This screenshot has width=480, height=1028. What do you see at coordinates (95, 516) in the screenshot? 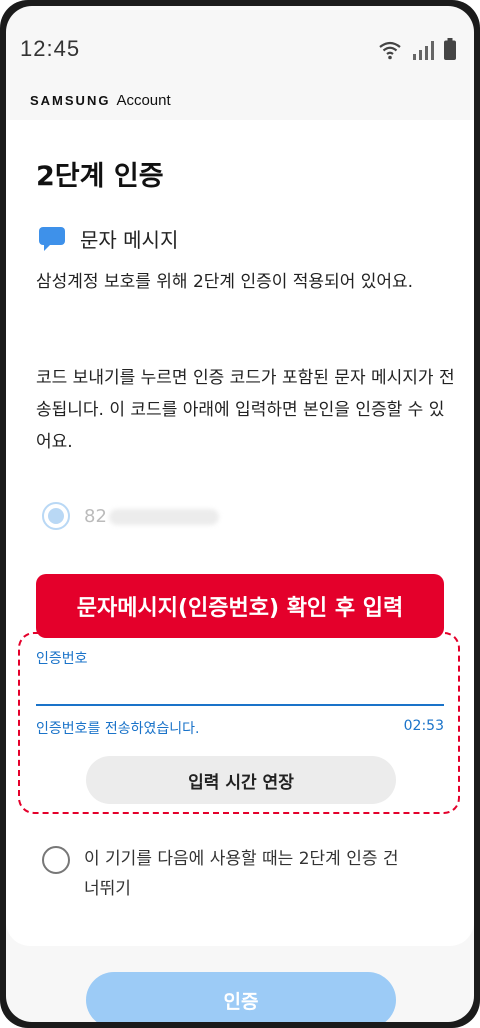
I see `phone-prefix: 82` at bounding box center [95, 516].